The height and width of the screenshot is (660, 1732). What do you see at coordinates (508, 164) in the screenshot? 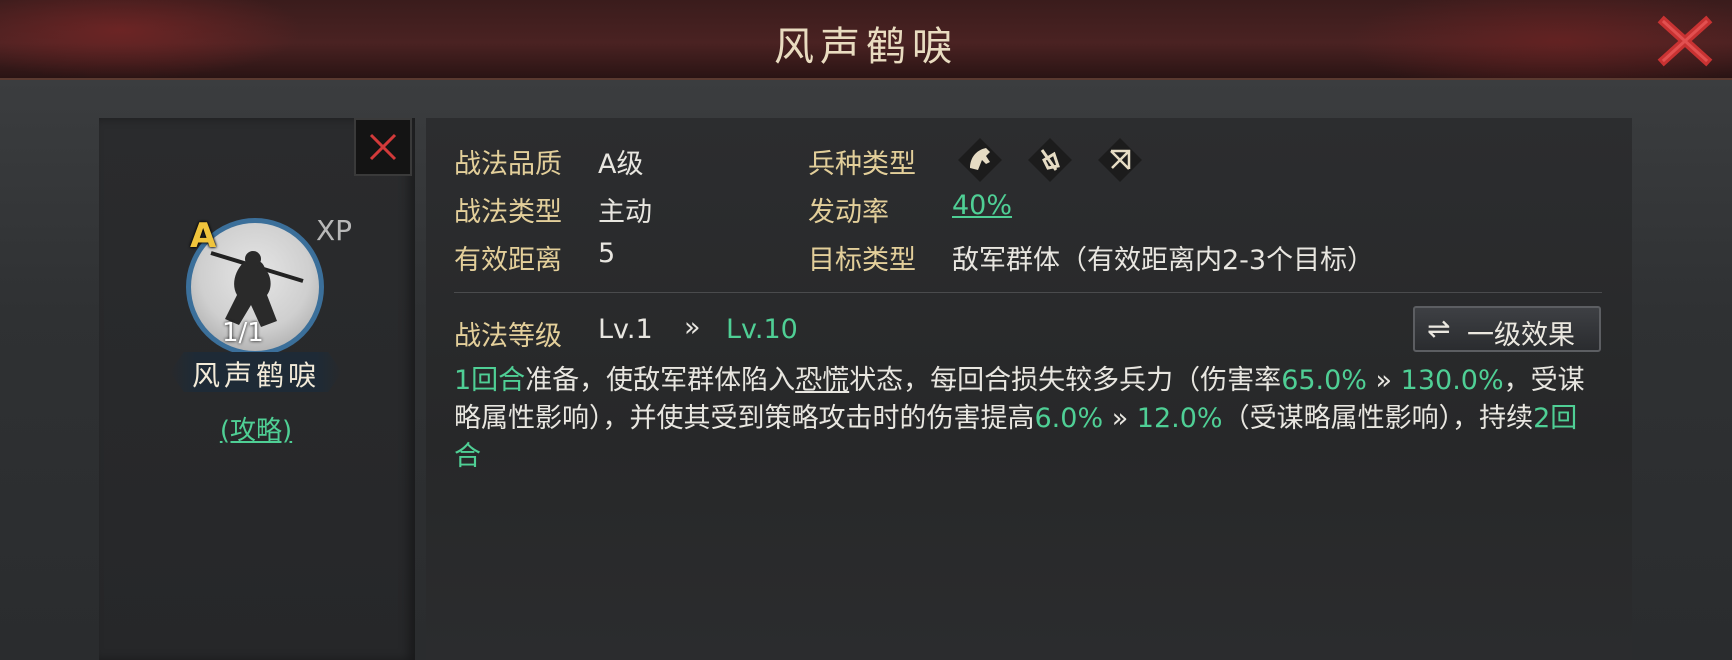
I see `quality-label: 战法品质` at bounding box center [508, 164].